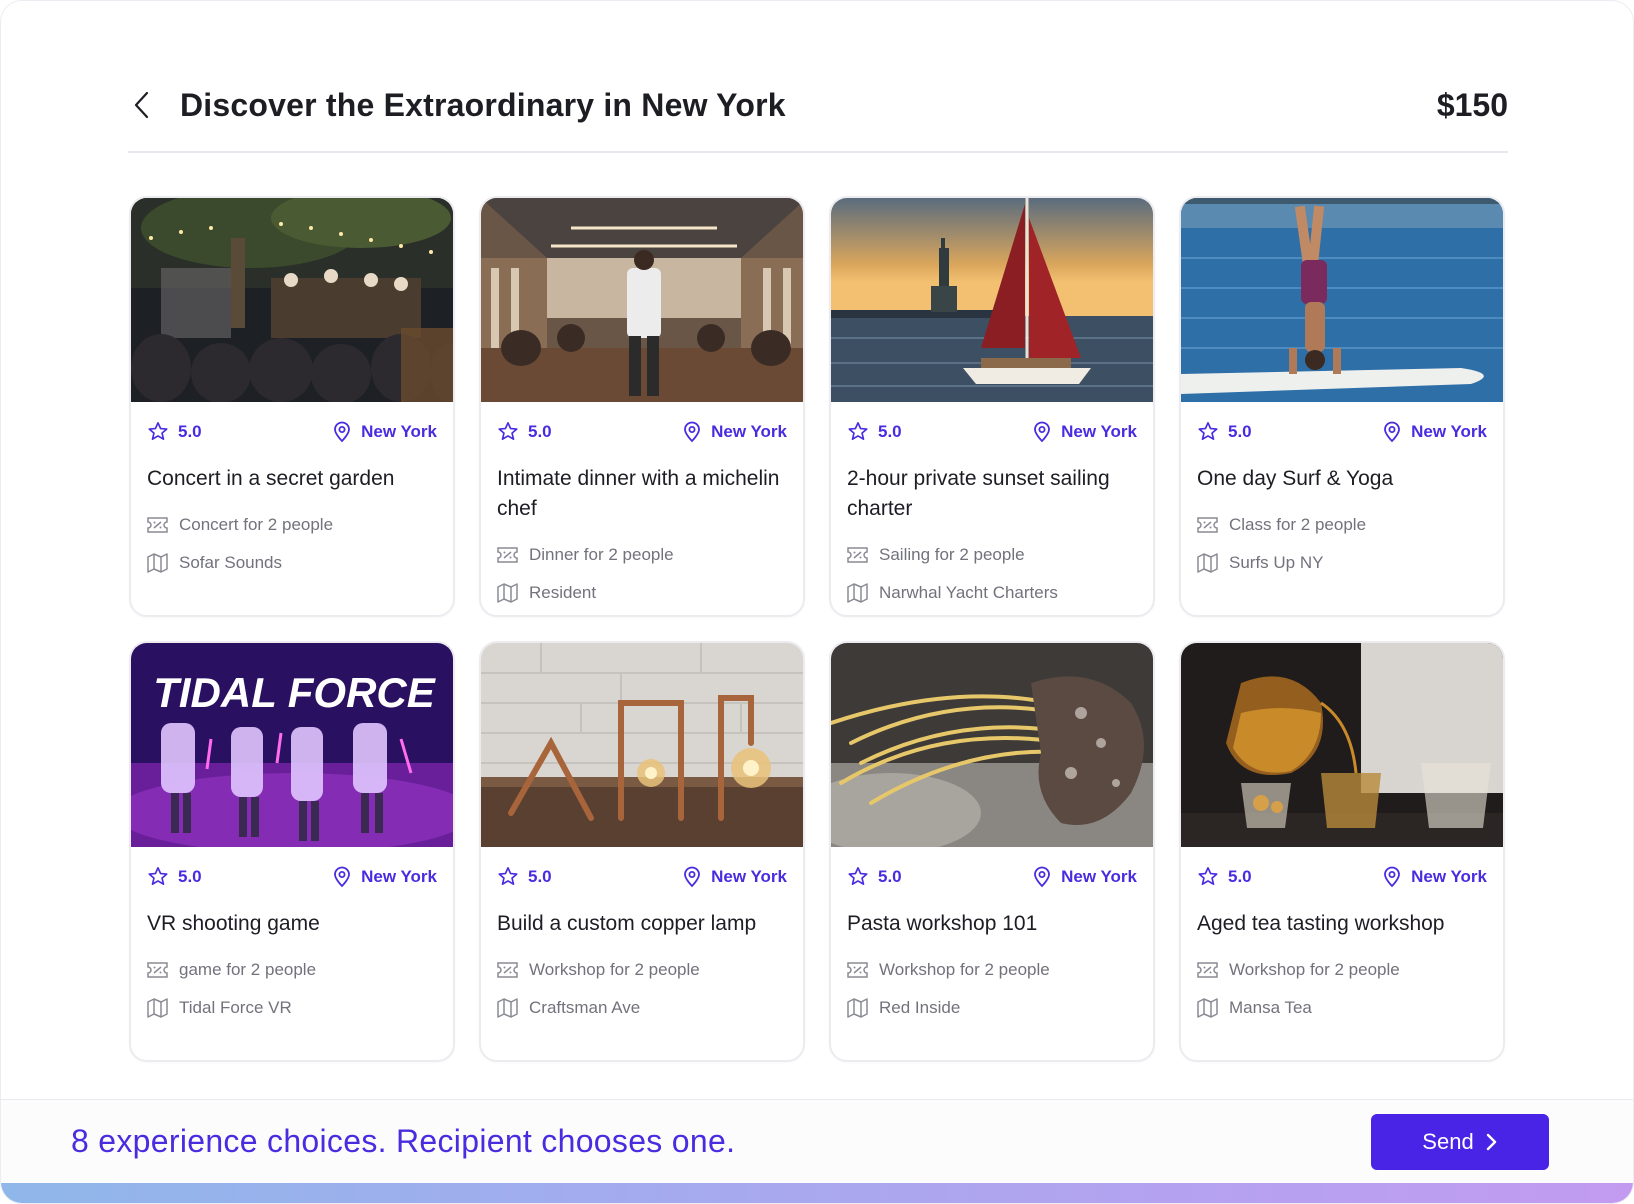  Describe the element at coordinates (1321, 923) in the screenshot. I see `card-title: Aged tea tasting workshop` at that location.